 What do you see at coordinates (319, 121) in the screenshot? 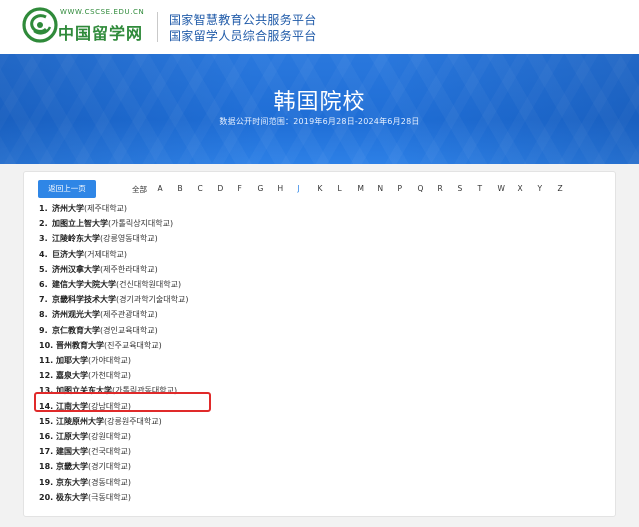
I see `data-range-note: 数据公开时间范围：2019年6月28日-2024年6月28日` at bounding box center [319, 121].